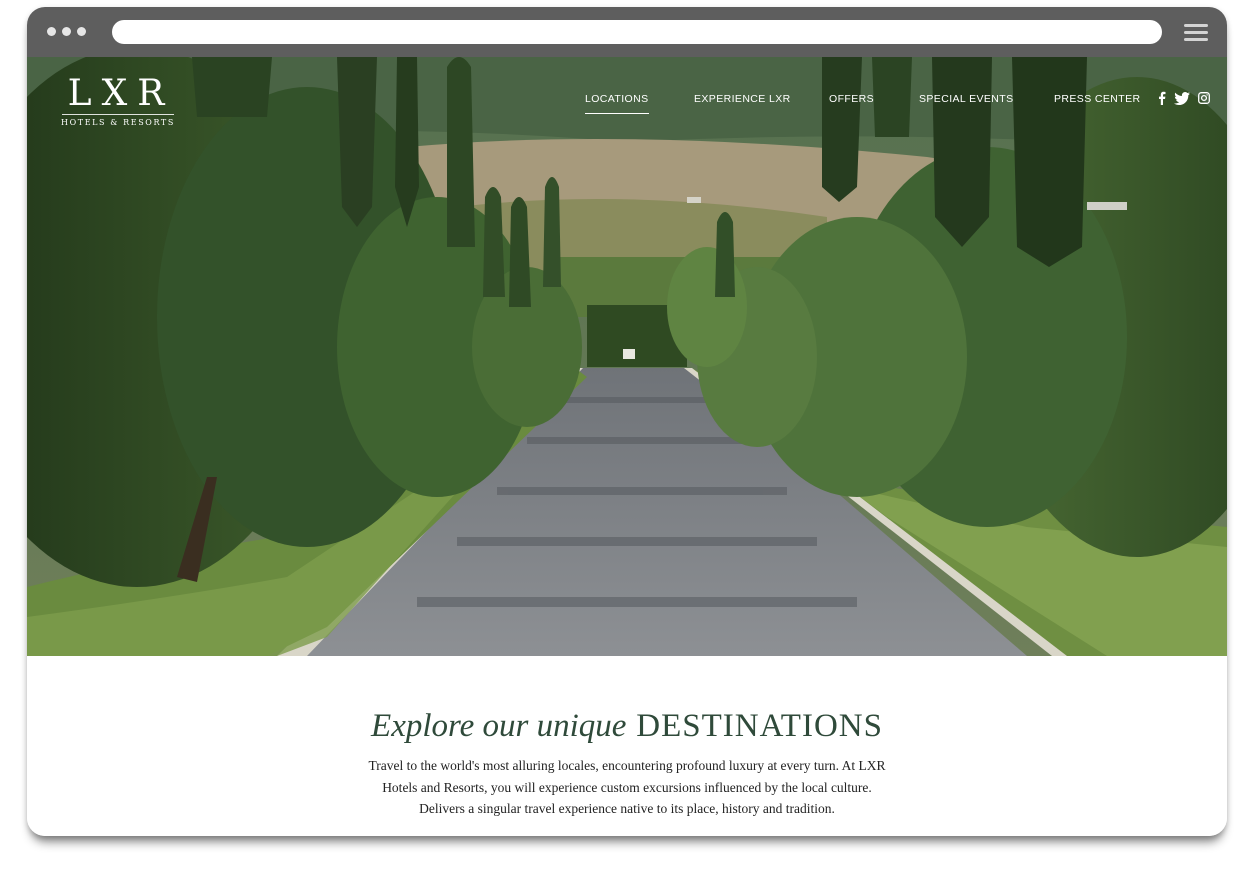 Image resolution: width=1260 pixels, height=876 pixels. Describe the element at coordinates (1097, 99) in the screenshot. I see `nav-item-press-center: PRESS CENTER` at that location.